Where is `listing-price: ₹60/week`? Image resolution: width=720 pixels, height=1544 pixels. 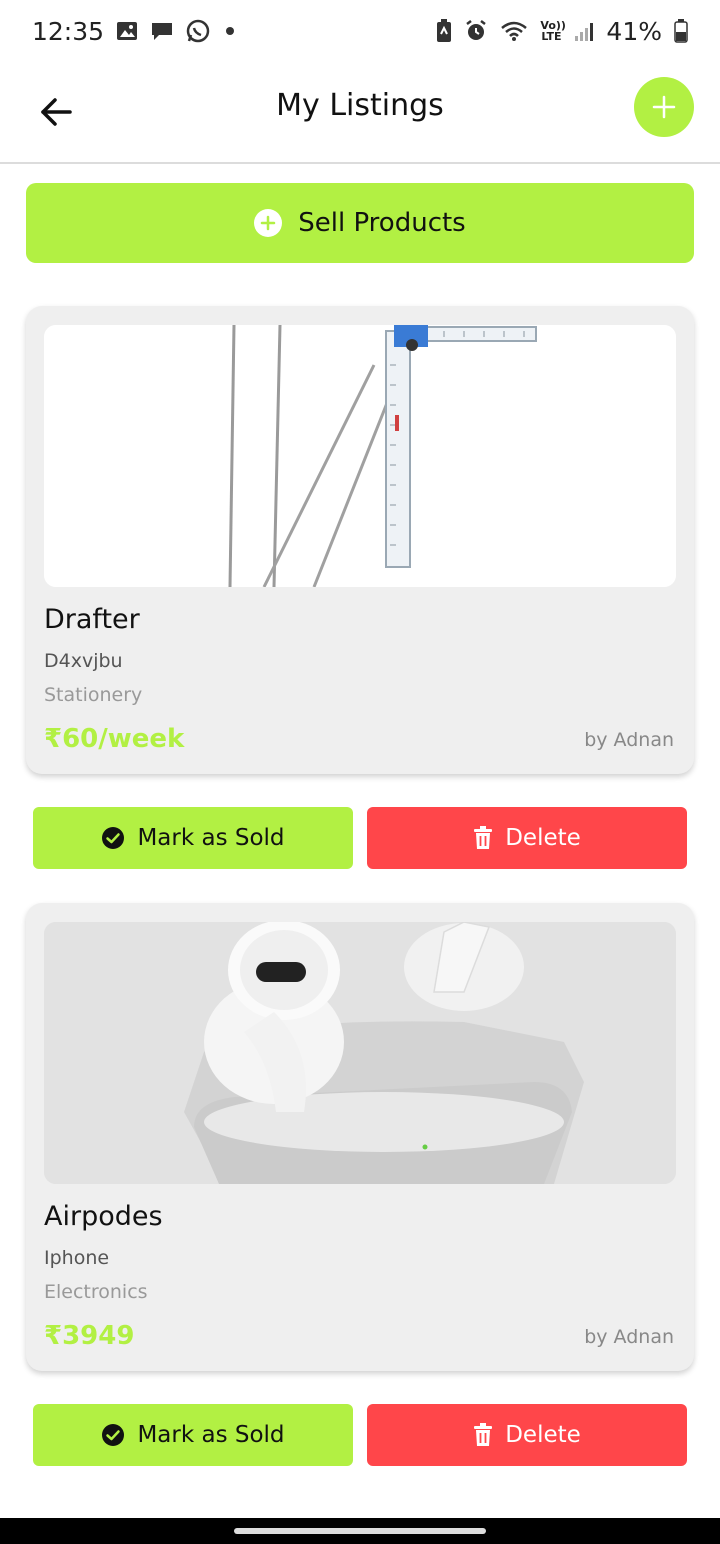 listing-price: ₹60/week is located at coordinates (114, 739).